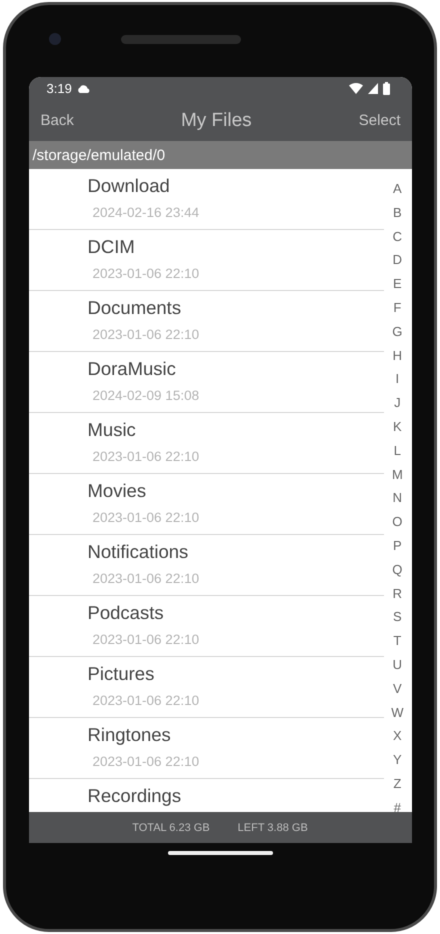 The width and height of the screenshot is (440, 934). I want to click on index-letter: I, so click(398, 379).